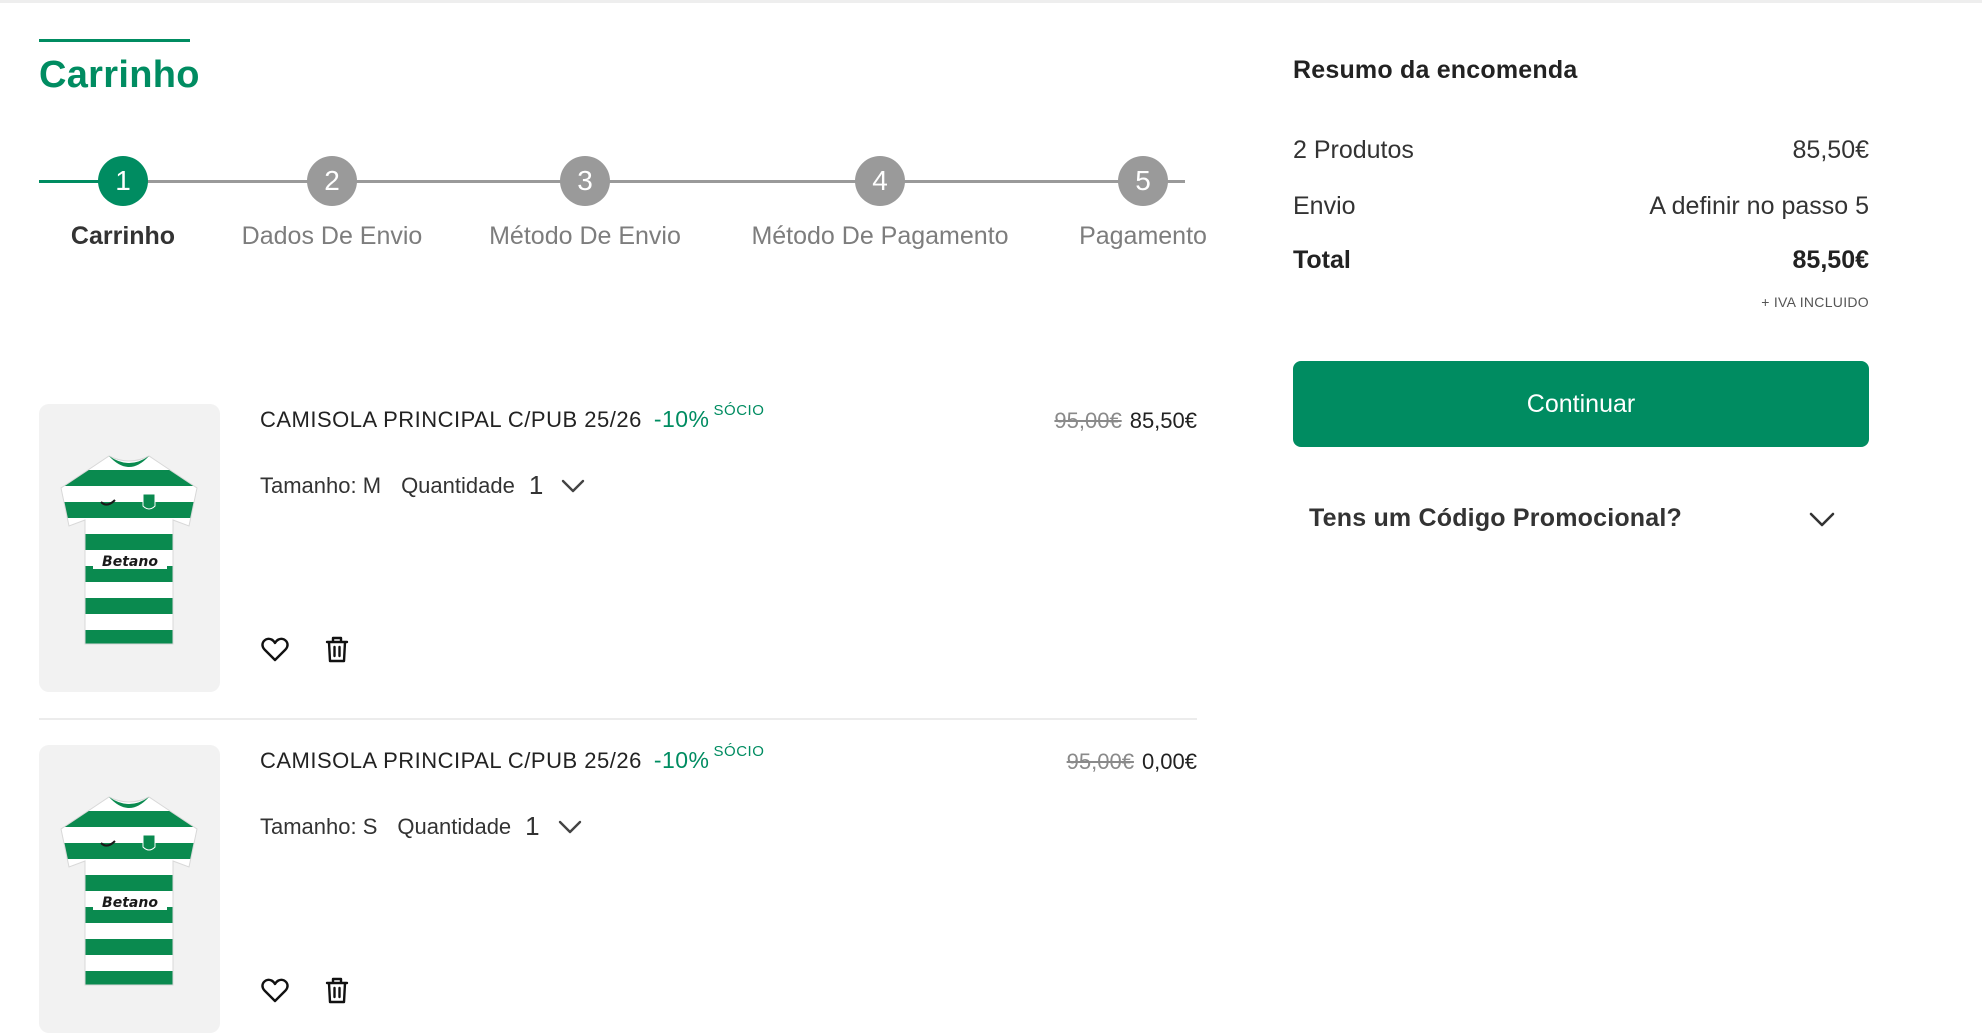  Describe the element at coordinates (119, 75) in the screenshot. I see `page-title: Carrinho` at that location.